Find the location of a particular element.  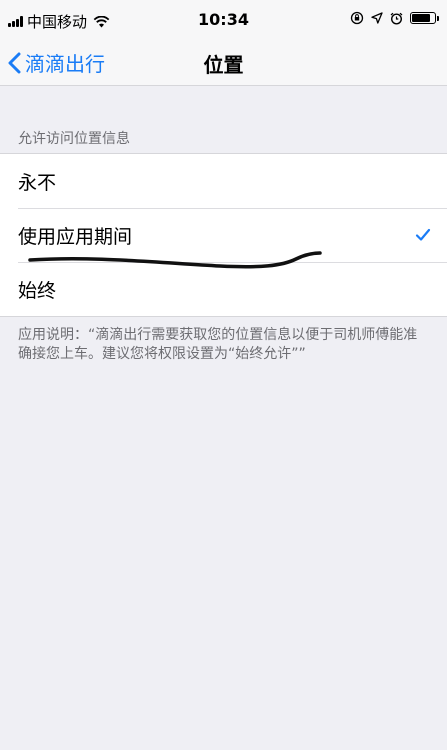

section-header: 允许访问位置信息 is located at coordinates (74, 139).